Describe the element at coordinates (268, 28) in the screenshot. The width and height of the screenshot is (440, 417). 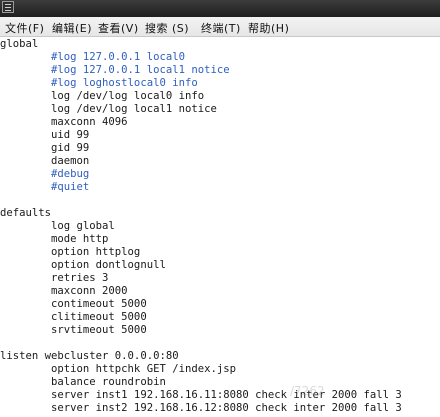
I see `menu-help: 帮助(H)` at that location.